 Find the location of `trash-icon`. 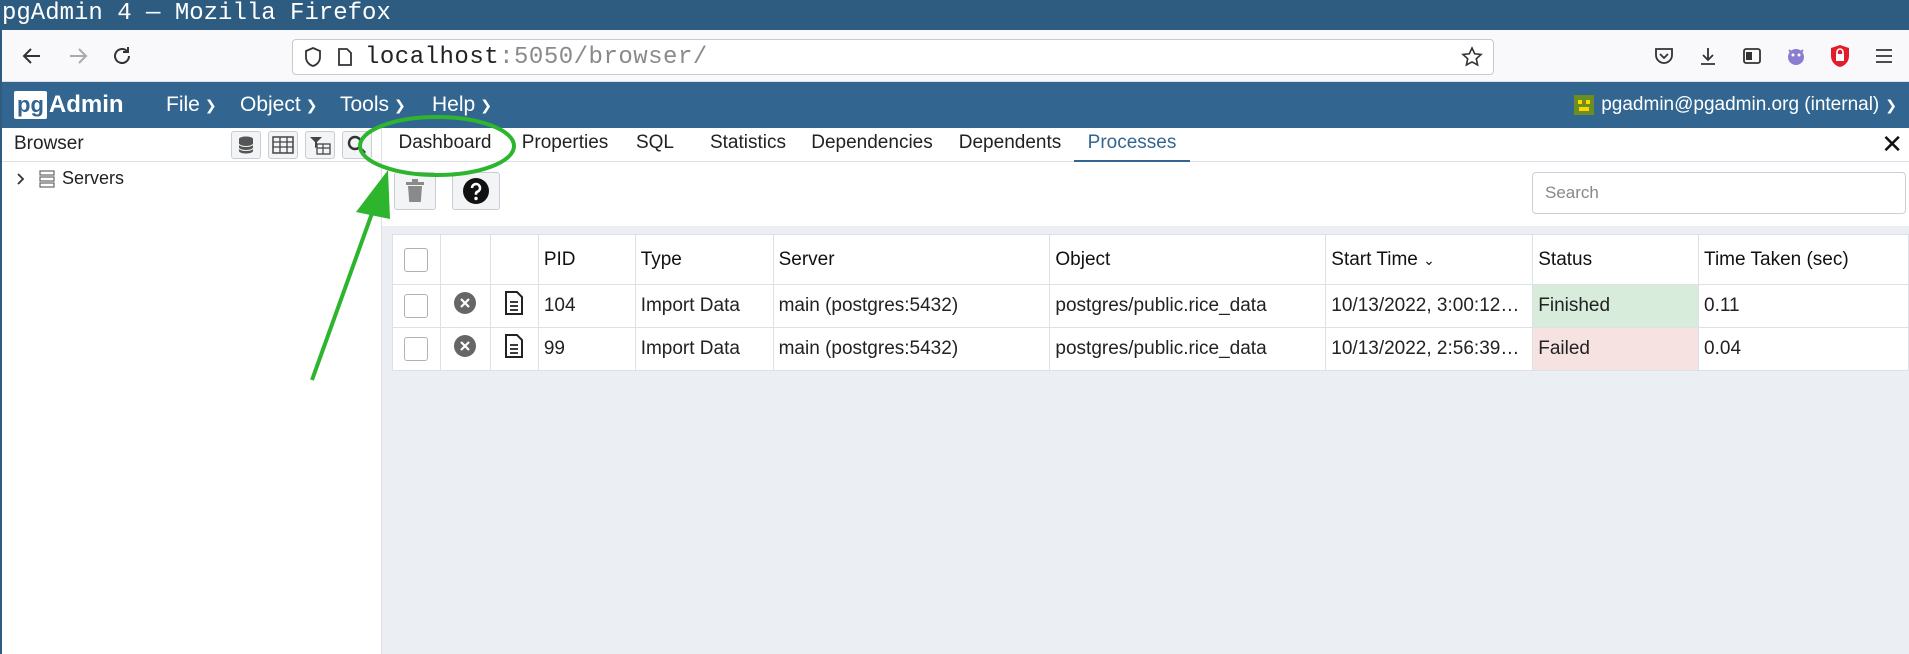

trash-icon is located at coordinates (415, 190).